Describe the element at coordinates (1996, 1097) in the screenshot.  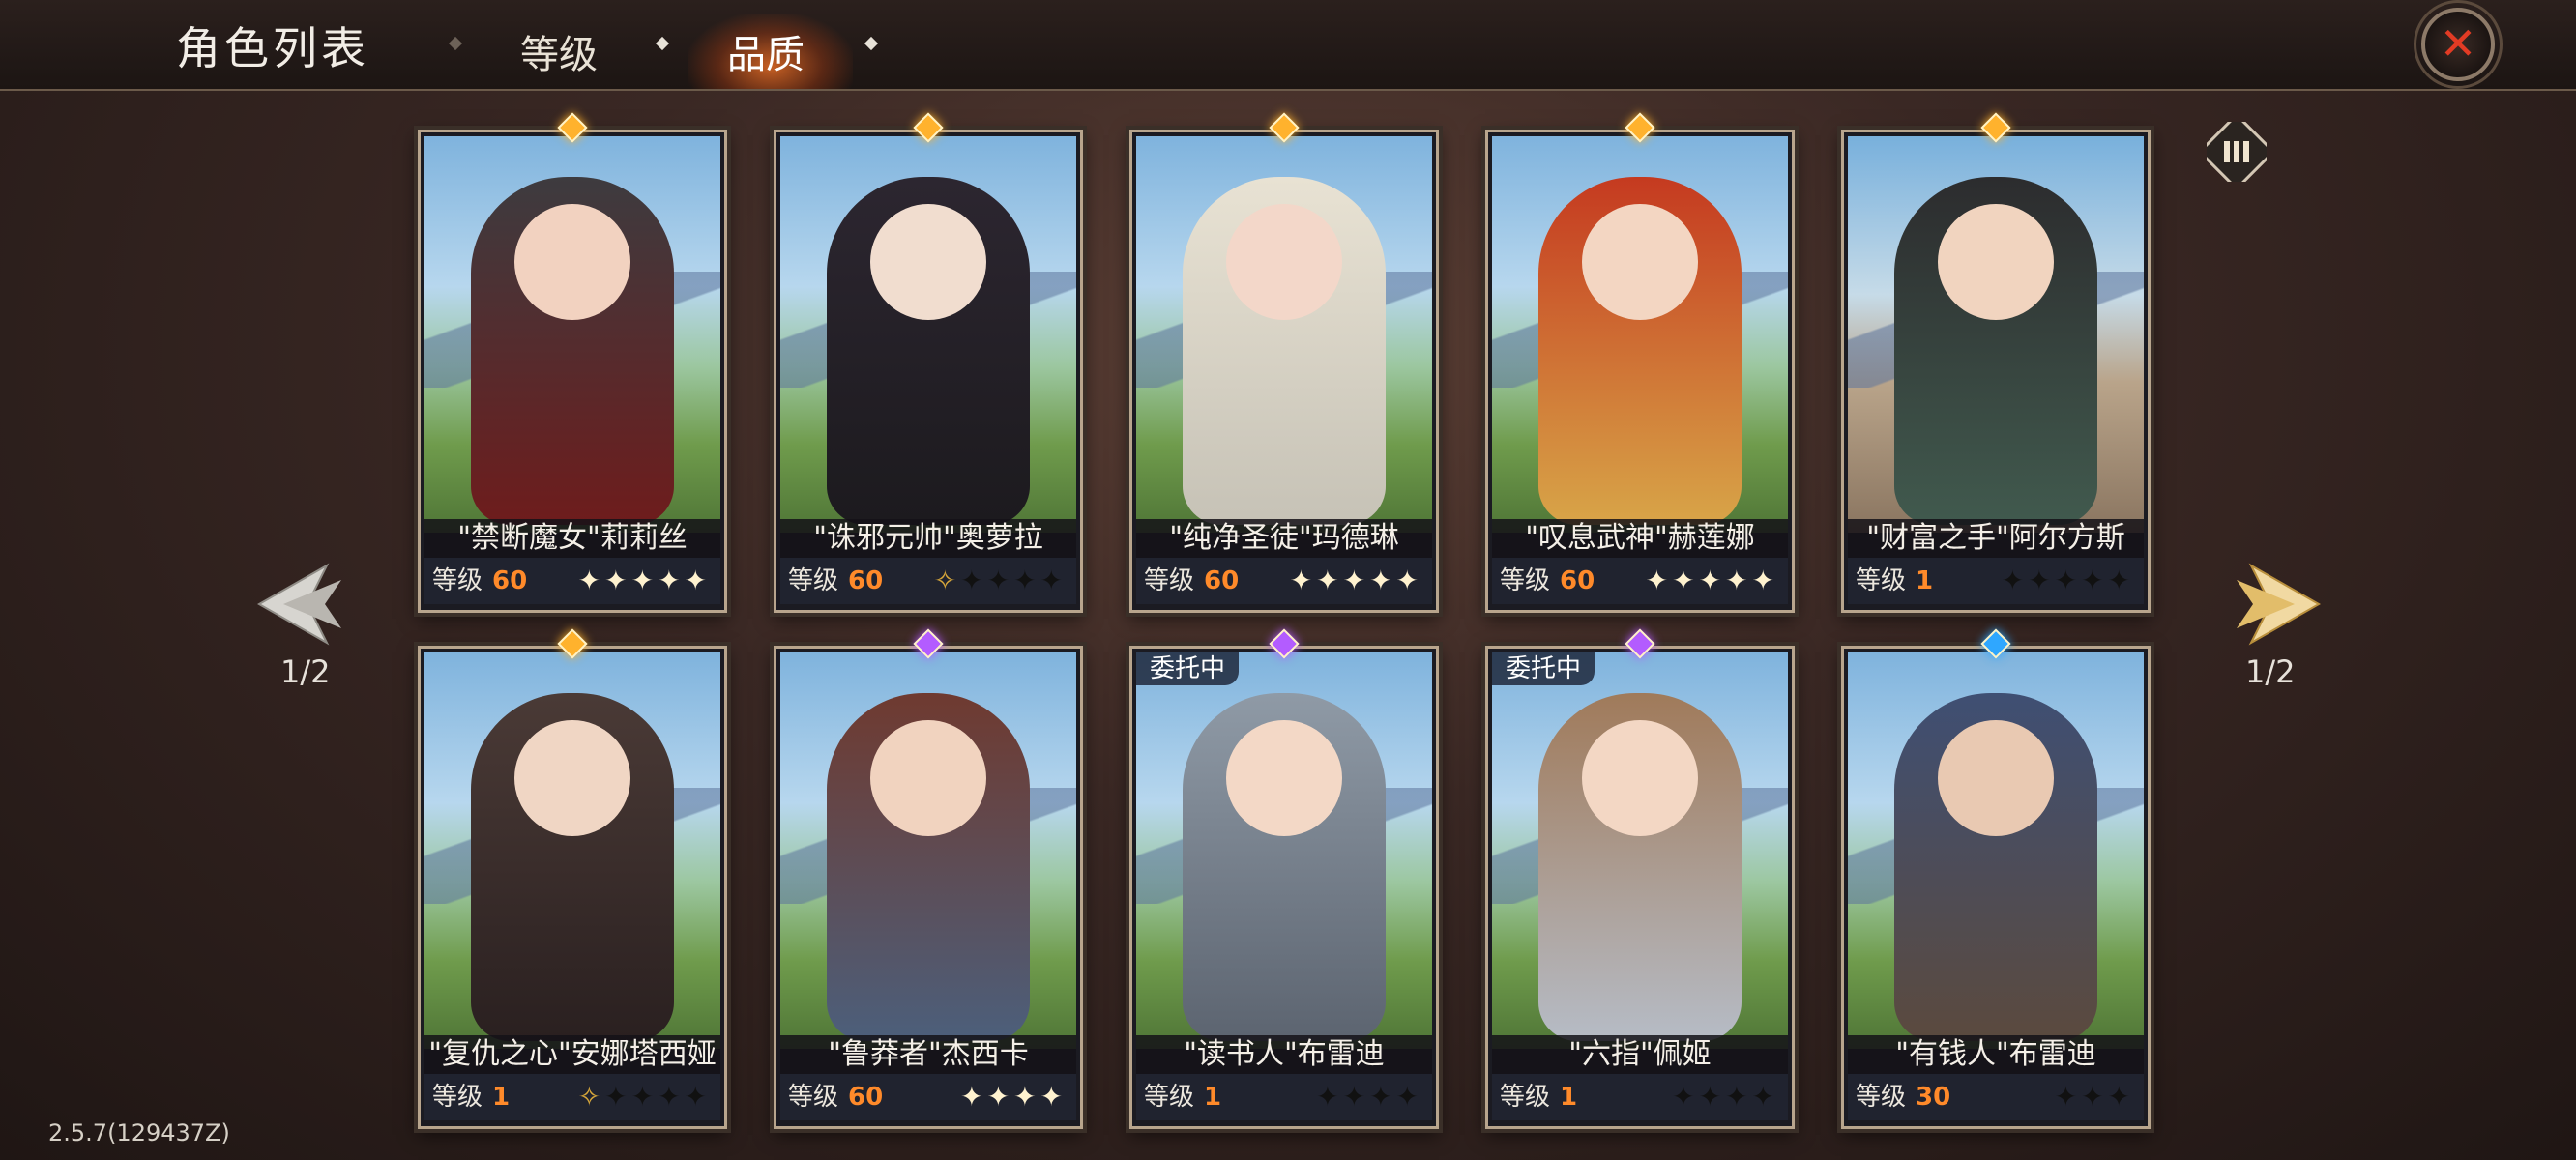
I see `level-row: 等级 30 ✦✦✦` at that location.